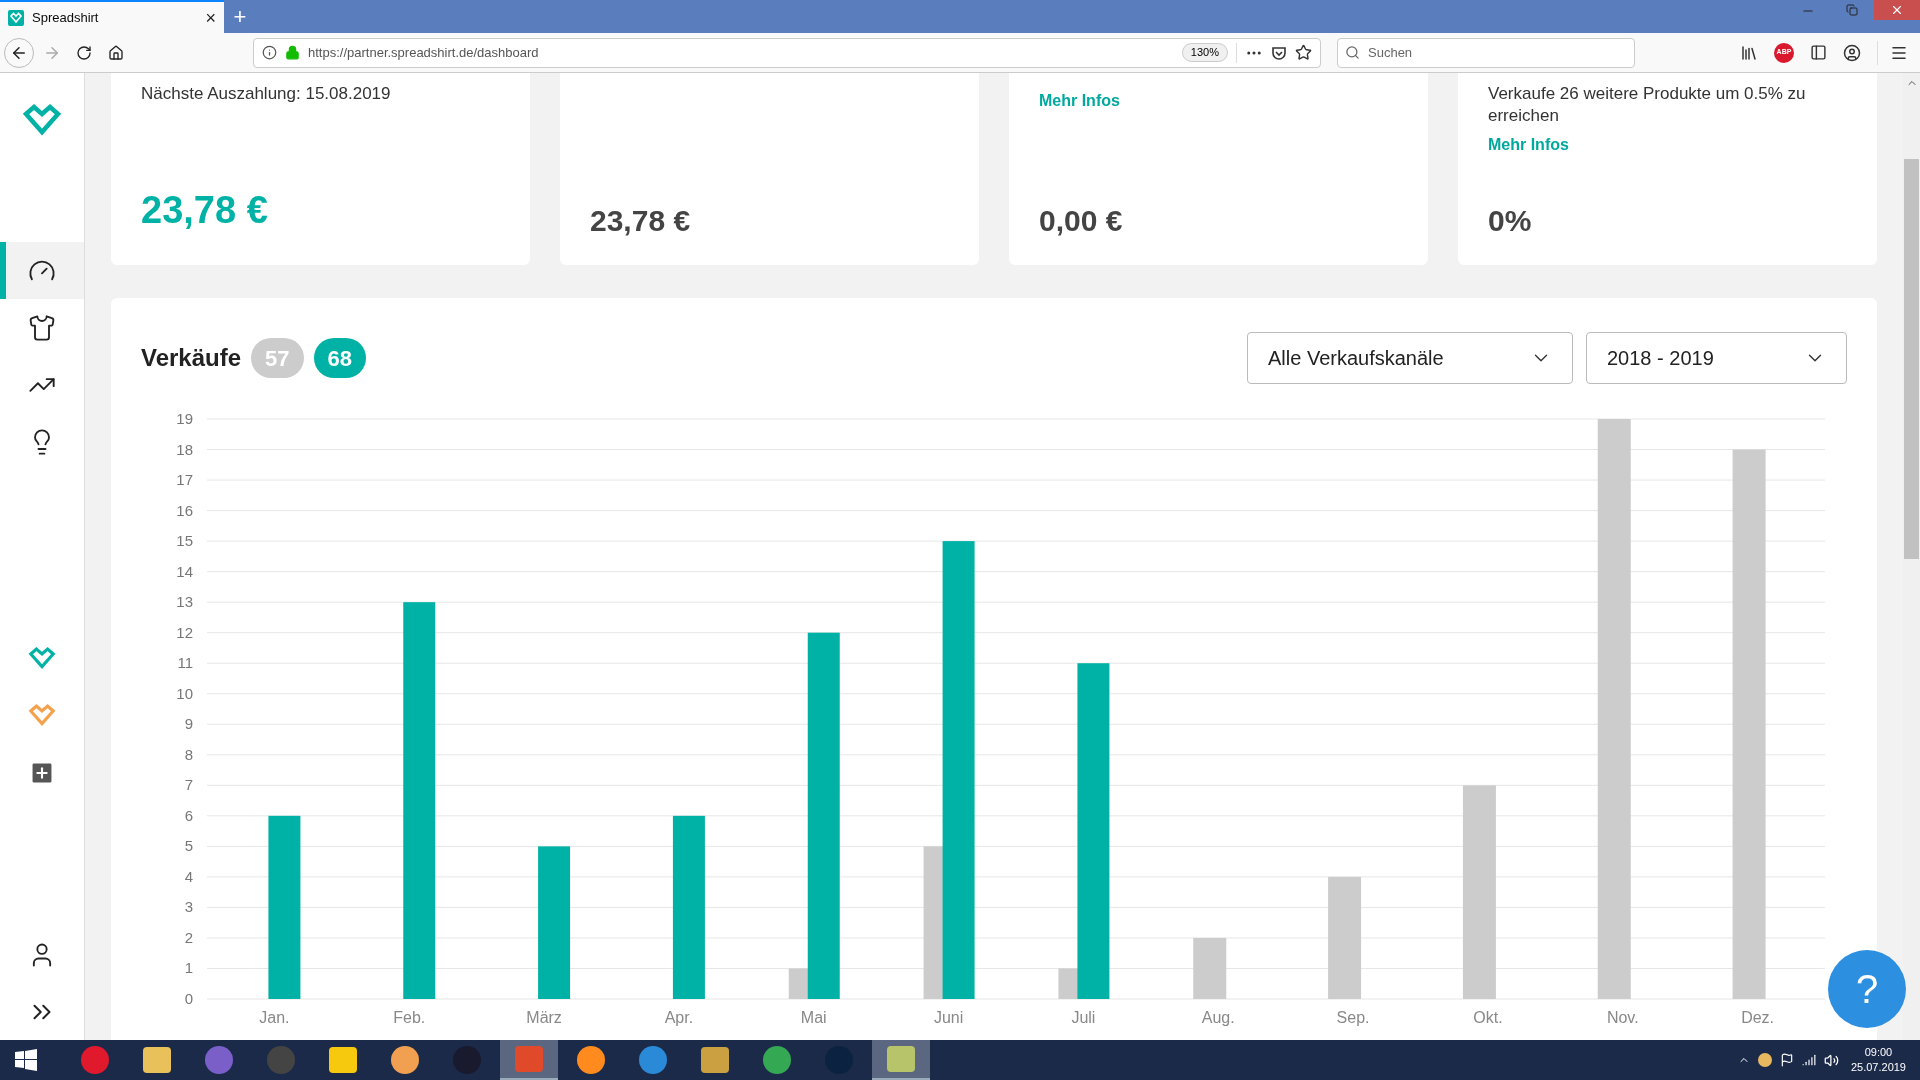 The height and width of the screenshot is (1080, 1920). I want to click on y-axis-label: 12, so click(184, 632).